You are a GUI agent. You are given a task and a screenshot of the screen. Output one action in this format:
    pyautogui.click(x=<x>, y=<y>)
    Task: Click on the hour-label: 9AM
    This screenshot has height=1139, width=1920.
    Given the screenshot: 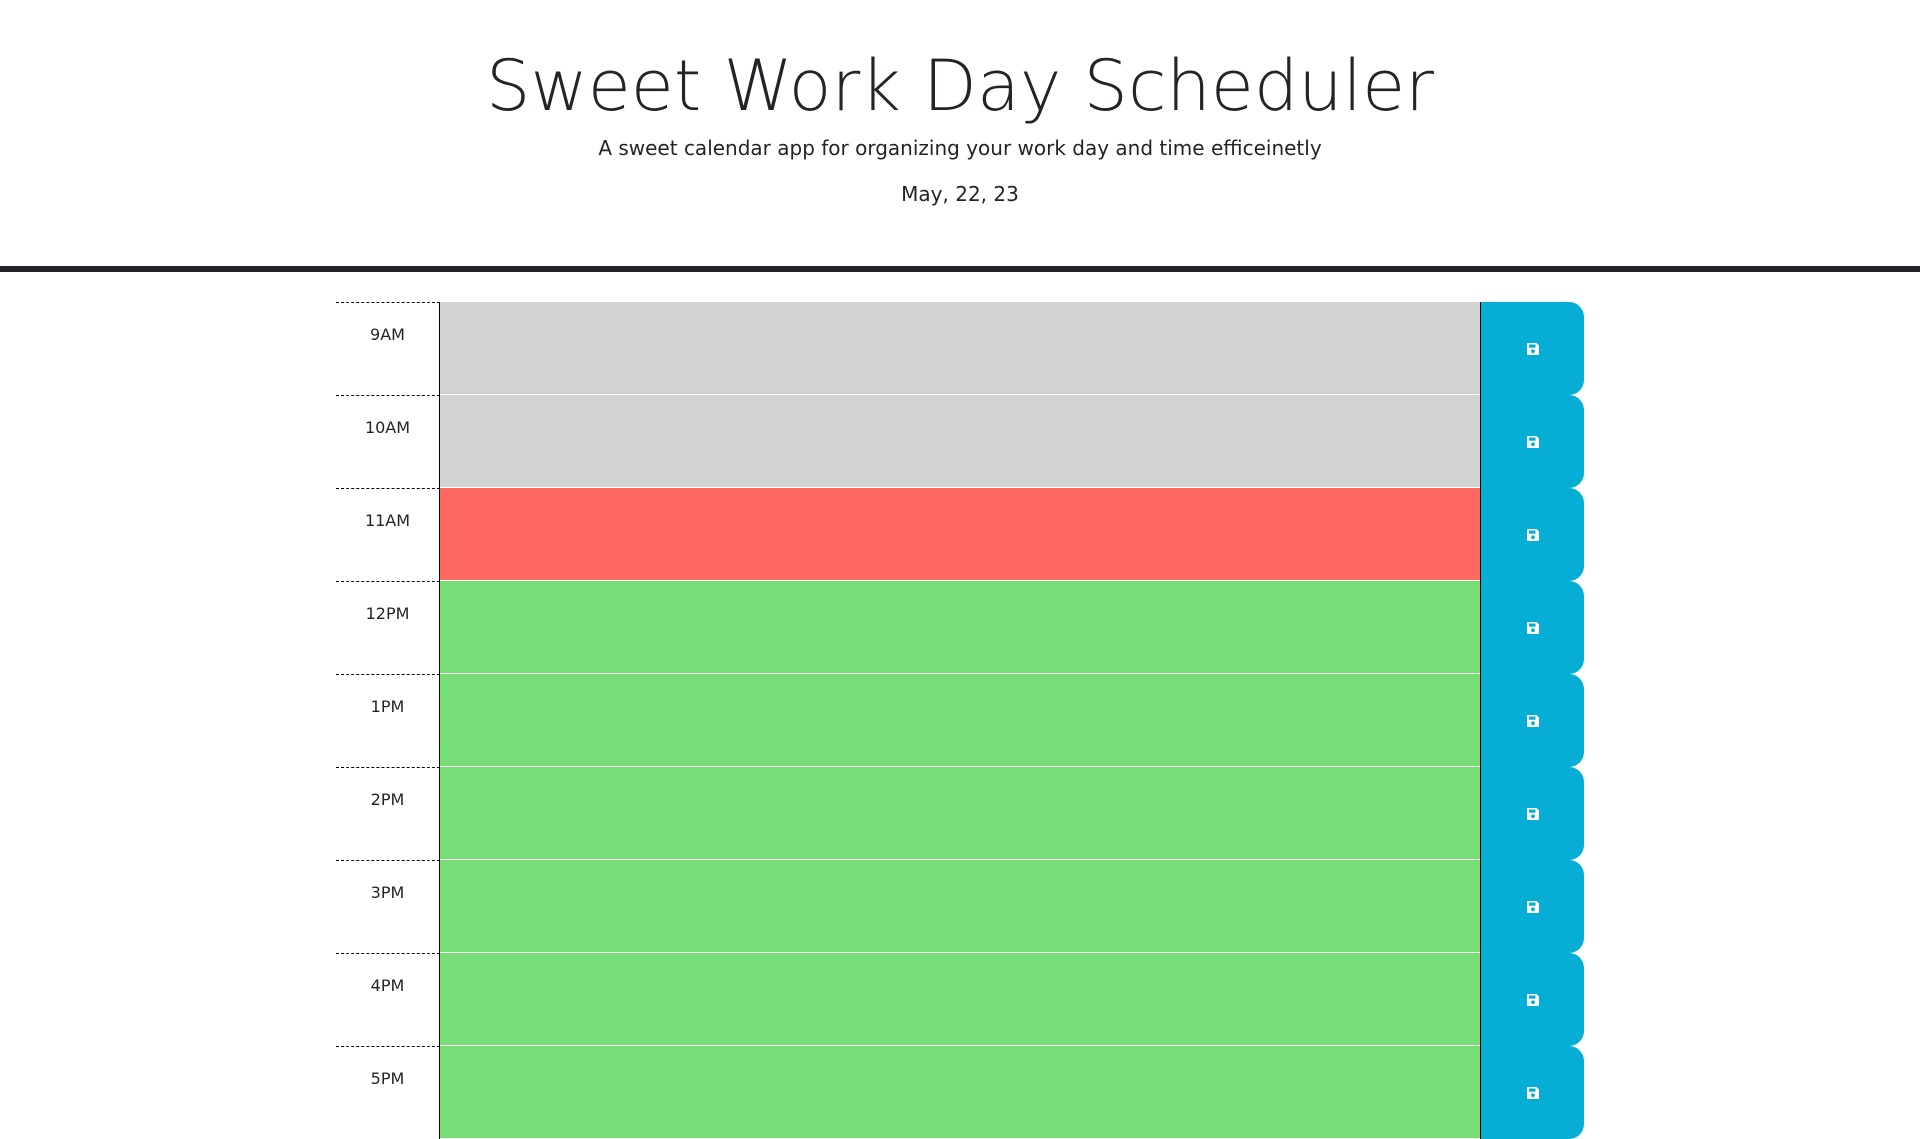 What is the action you would take?
    pyautogui.click(x=388, y=348)
    